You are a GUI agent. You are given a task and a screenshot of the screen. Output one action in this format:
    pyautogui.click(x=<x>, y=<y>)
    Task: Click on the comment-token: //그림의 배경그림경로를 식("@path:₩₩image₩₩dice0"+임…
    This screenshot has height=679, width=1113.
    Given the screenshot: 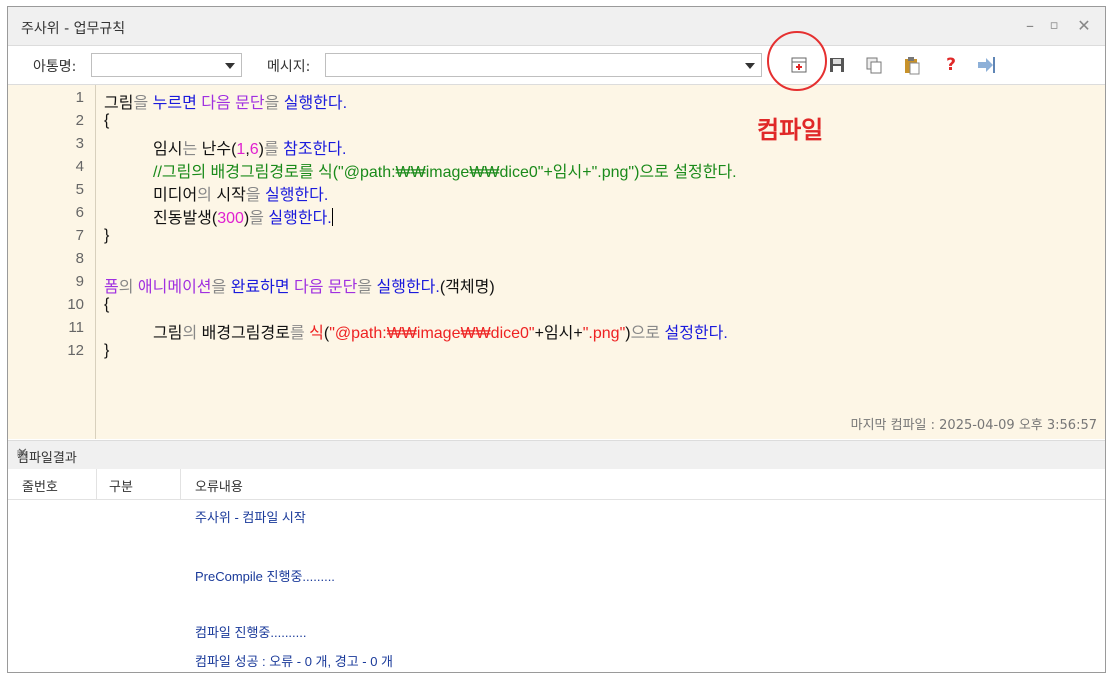 What is the action you would take?
    pyautogui.click(x=445, y=172)
    